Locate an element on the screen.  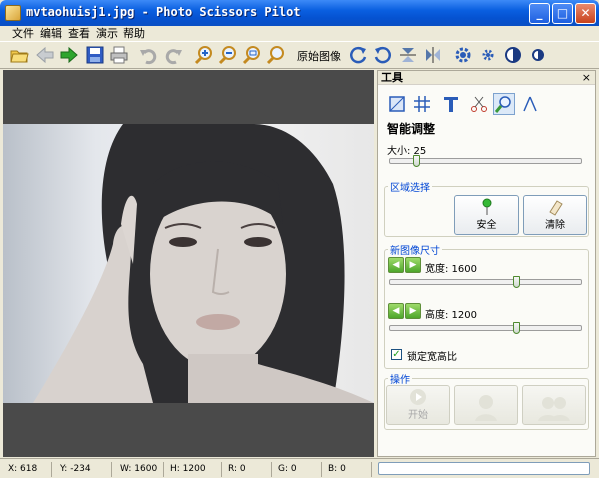
status-width: W: 1600 is located at coordinates (140, 469).